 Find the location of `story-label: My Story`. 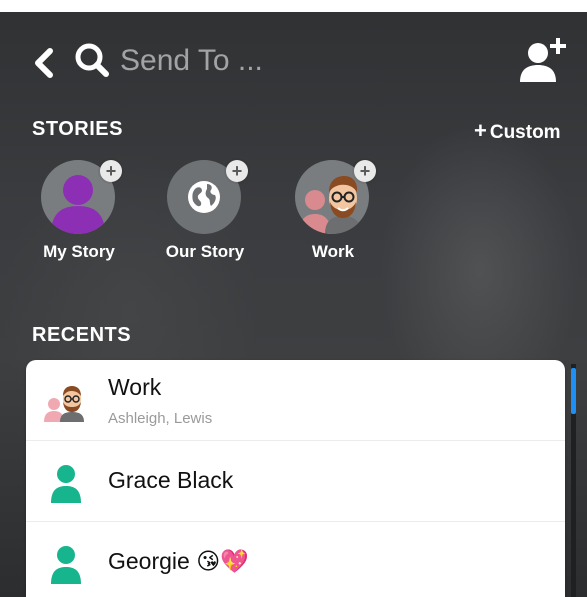

story-label: My Story is located at coordinates (79, 251).